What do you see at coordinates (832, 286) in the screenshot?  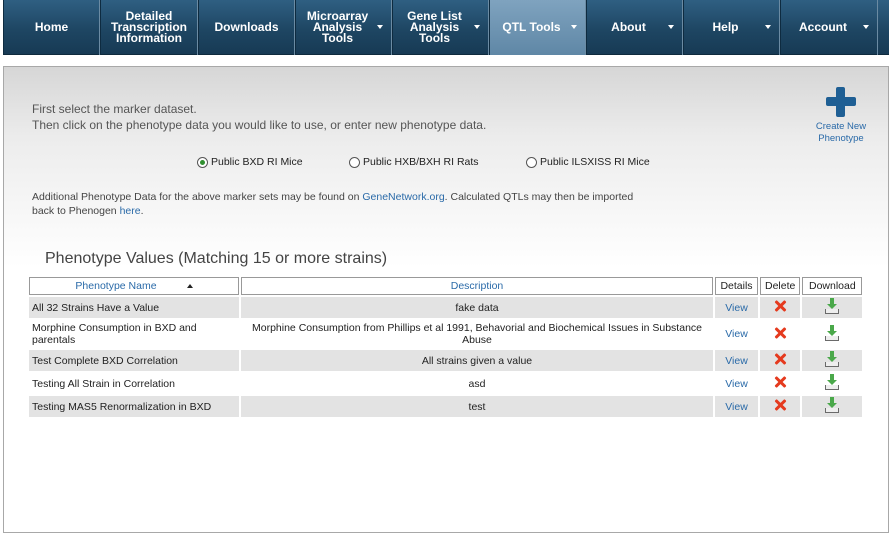 I see `col-download: Download` at bounding box center [832, 286].